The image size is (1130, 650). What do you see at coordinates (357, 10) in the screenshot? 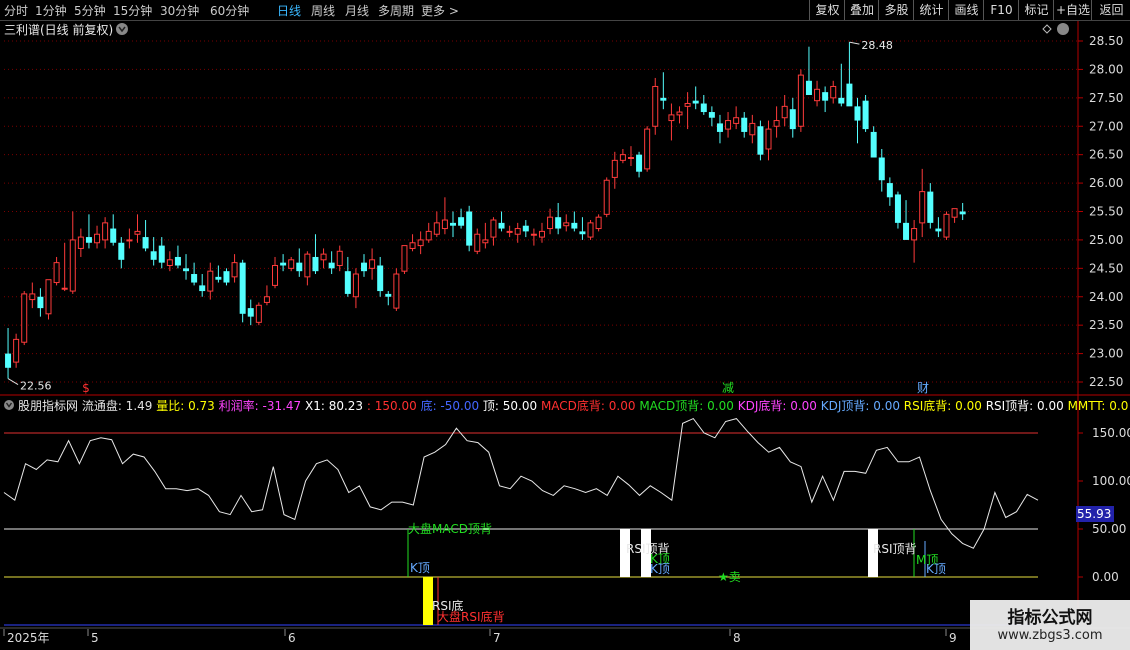
I see `toolbar-tab-8: 月线` at bounding box center [357, 10].